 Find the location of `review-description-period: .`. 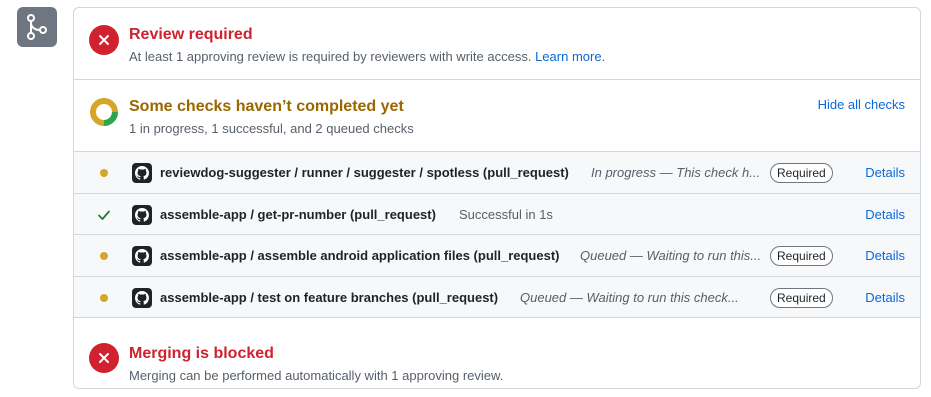

review-description-period: . is located at coordinates (603, 56).